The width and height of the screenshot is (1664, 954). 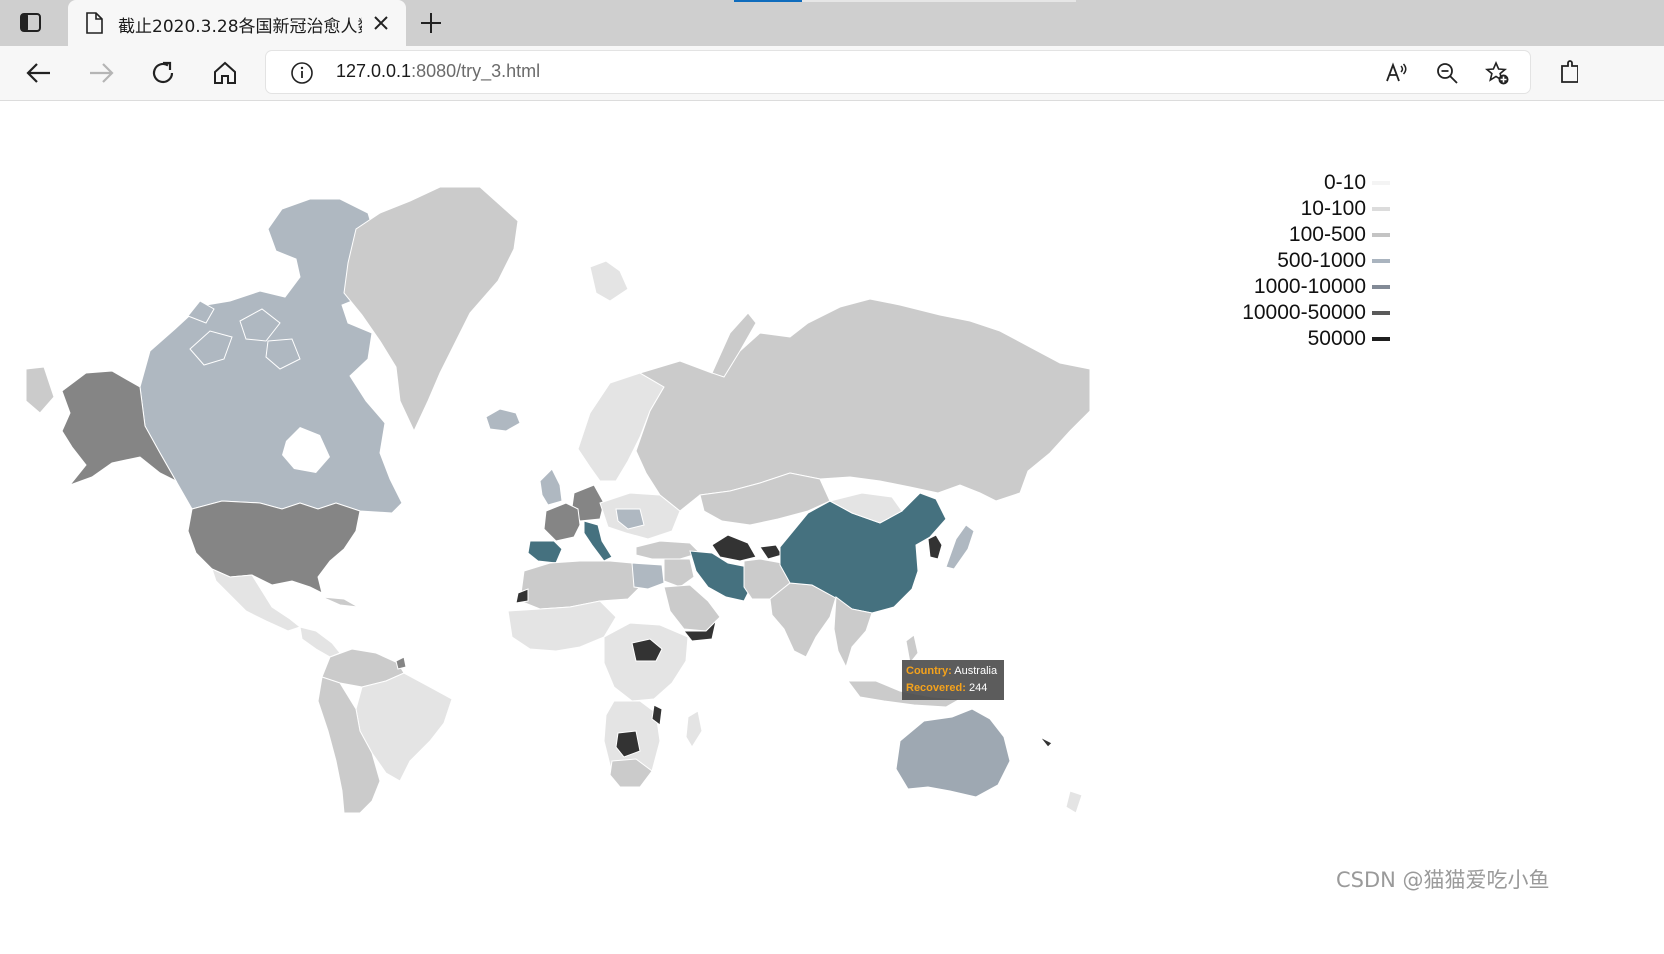 I want to click on url-host: 127.0.0.1, so click(x=374, y=71).